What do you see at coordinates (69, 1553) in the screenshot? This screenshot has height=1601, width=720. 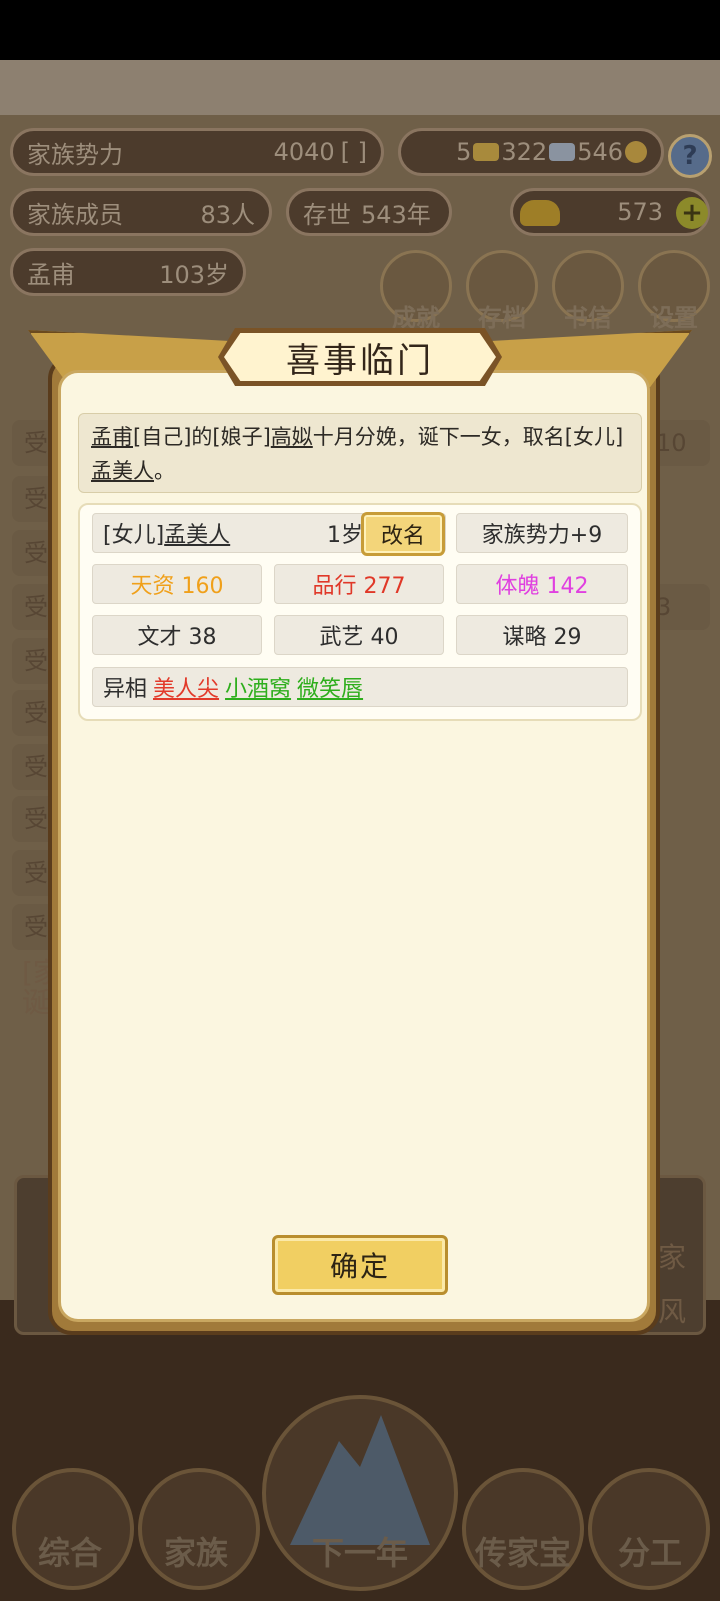 I see `overview-nav-label: 综合` at bounding box center [69, 1553].